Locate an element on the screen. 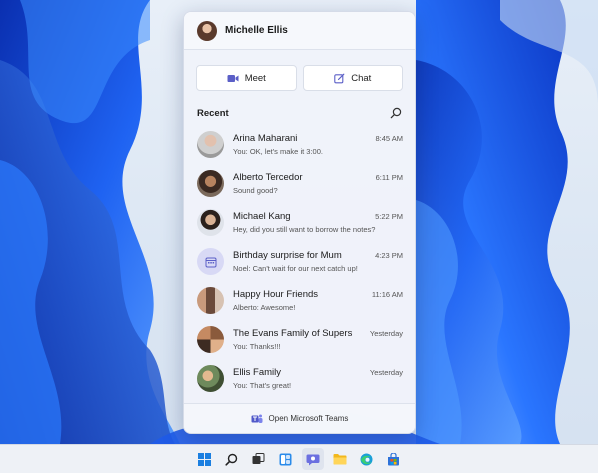  conversation-name: Birthday surprise for Mum is located at coordinates (287, 255).